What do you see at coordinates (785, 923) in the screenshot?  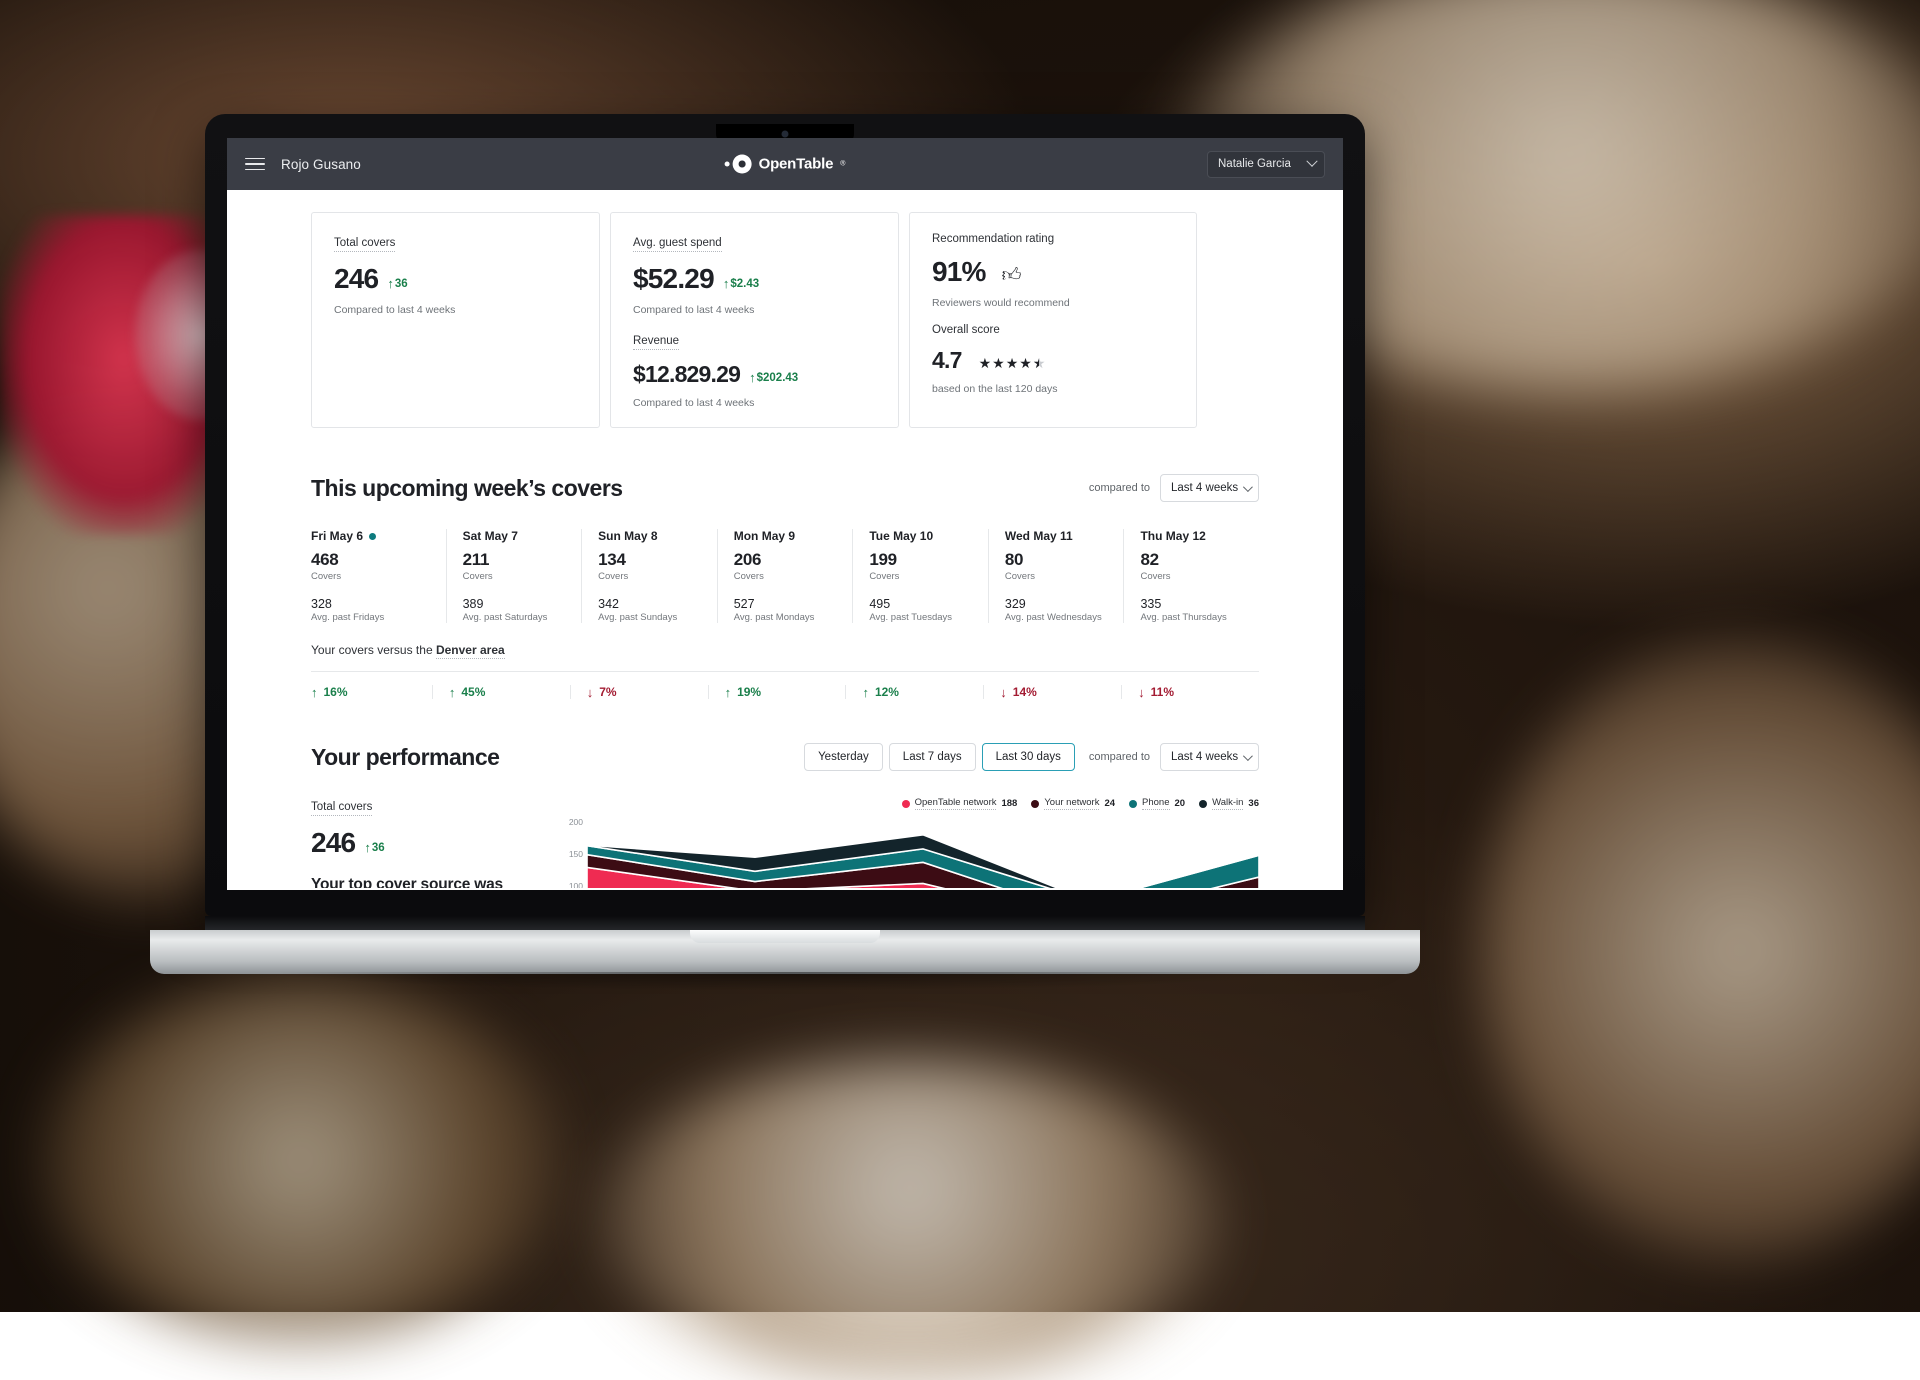 I see `laptop-hinge` at bounding box center [785, 923].